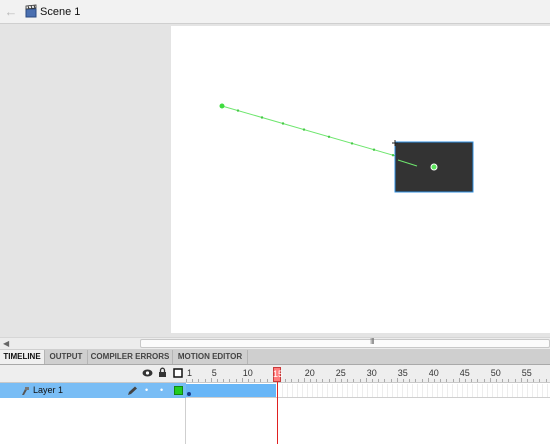  What do you see at coordinates (31, 11) in the screenshot?
I see `clapperboard-icon` at bounding box center [31, 11].